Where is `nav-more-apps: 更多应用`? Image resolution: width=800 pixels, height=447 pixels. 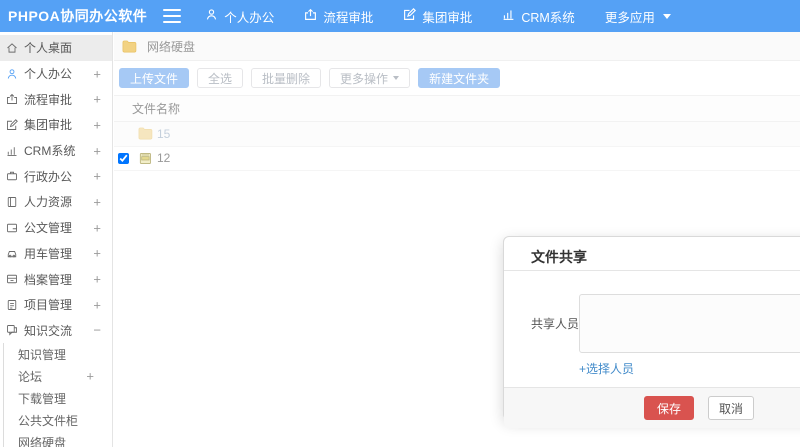
nav-more-apps: 更多应用 is located at coordinates (638, 16).